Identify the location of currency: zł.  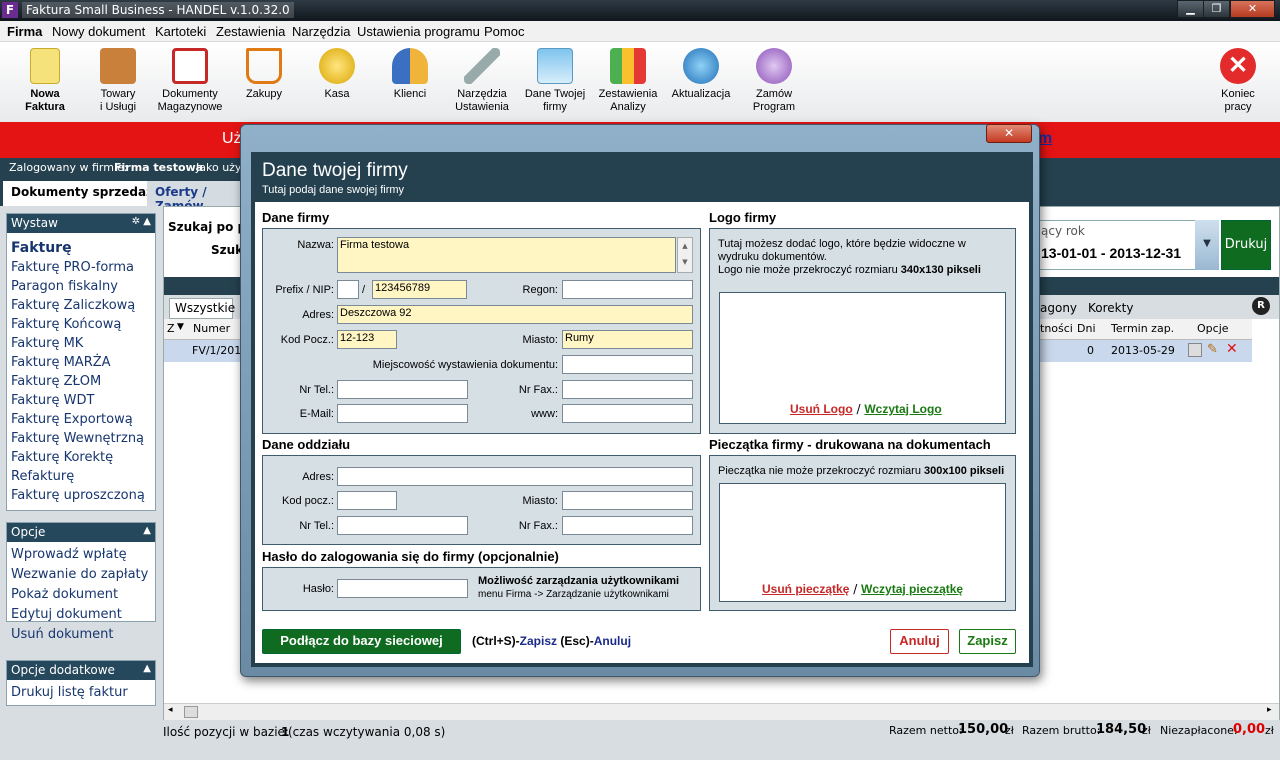
(1269, 730).